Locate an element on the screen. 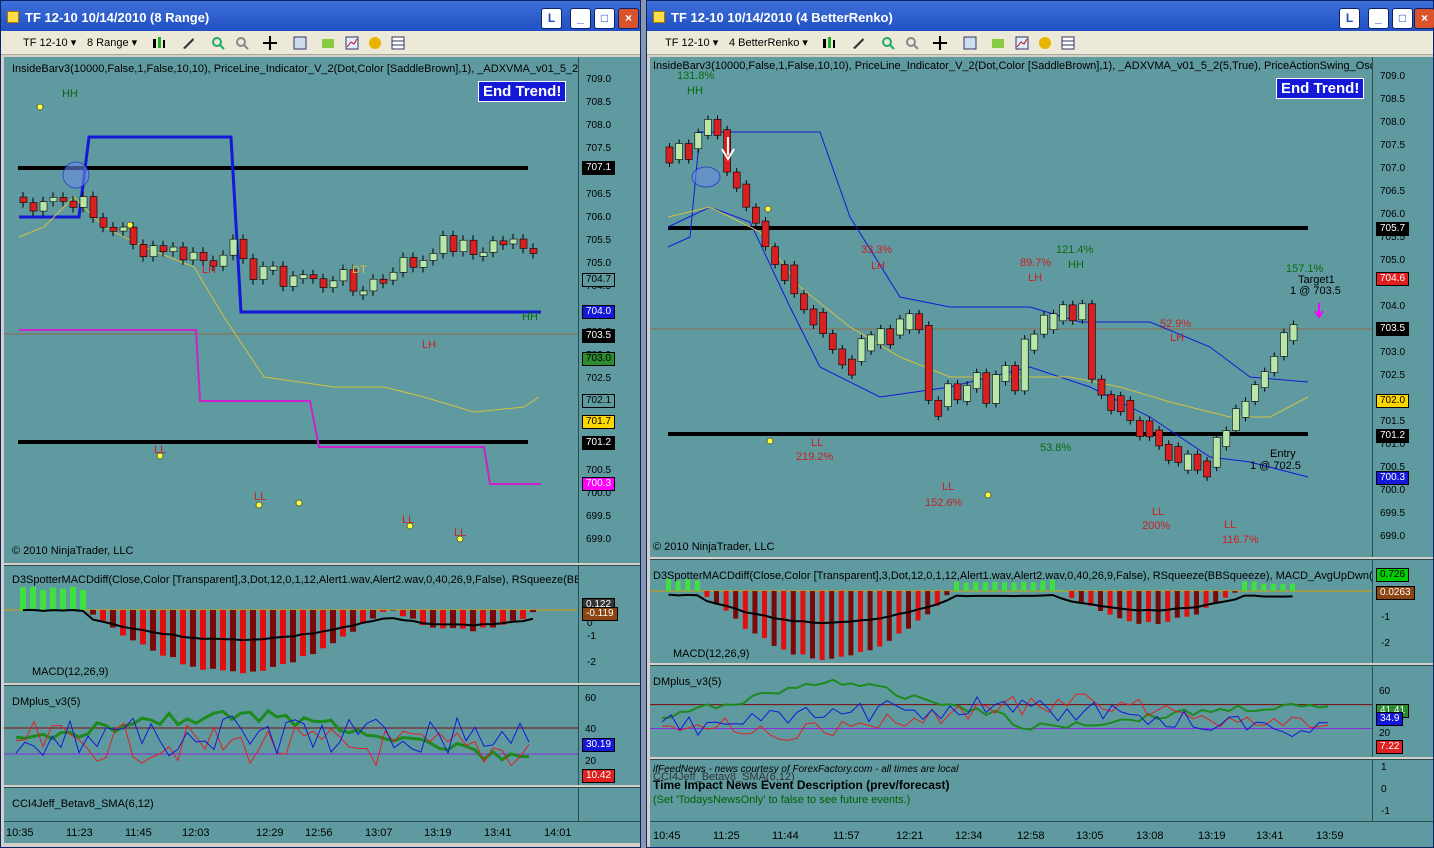  dm-value-tag: 34.9 is located at coordinates (1390, 719).